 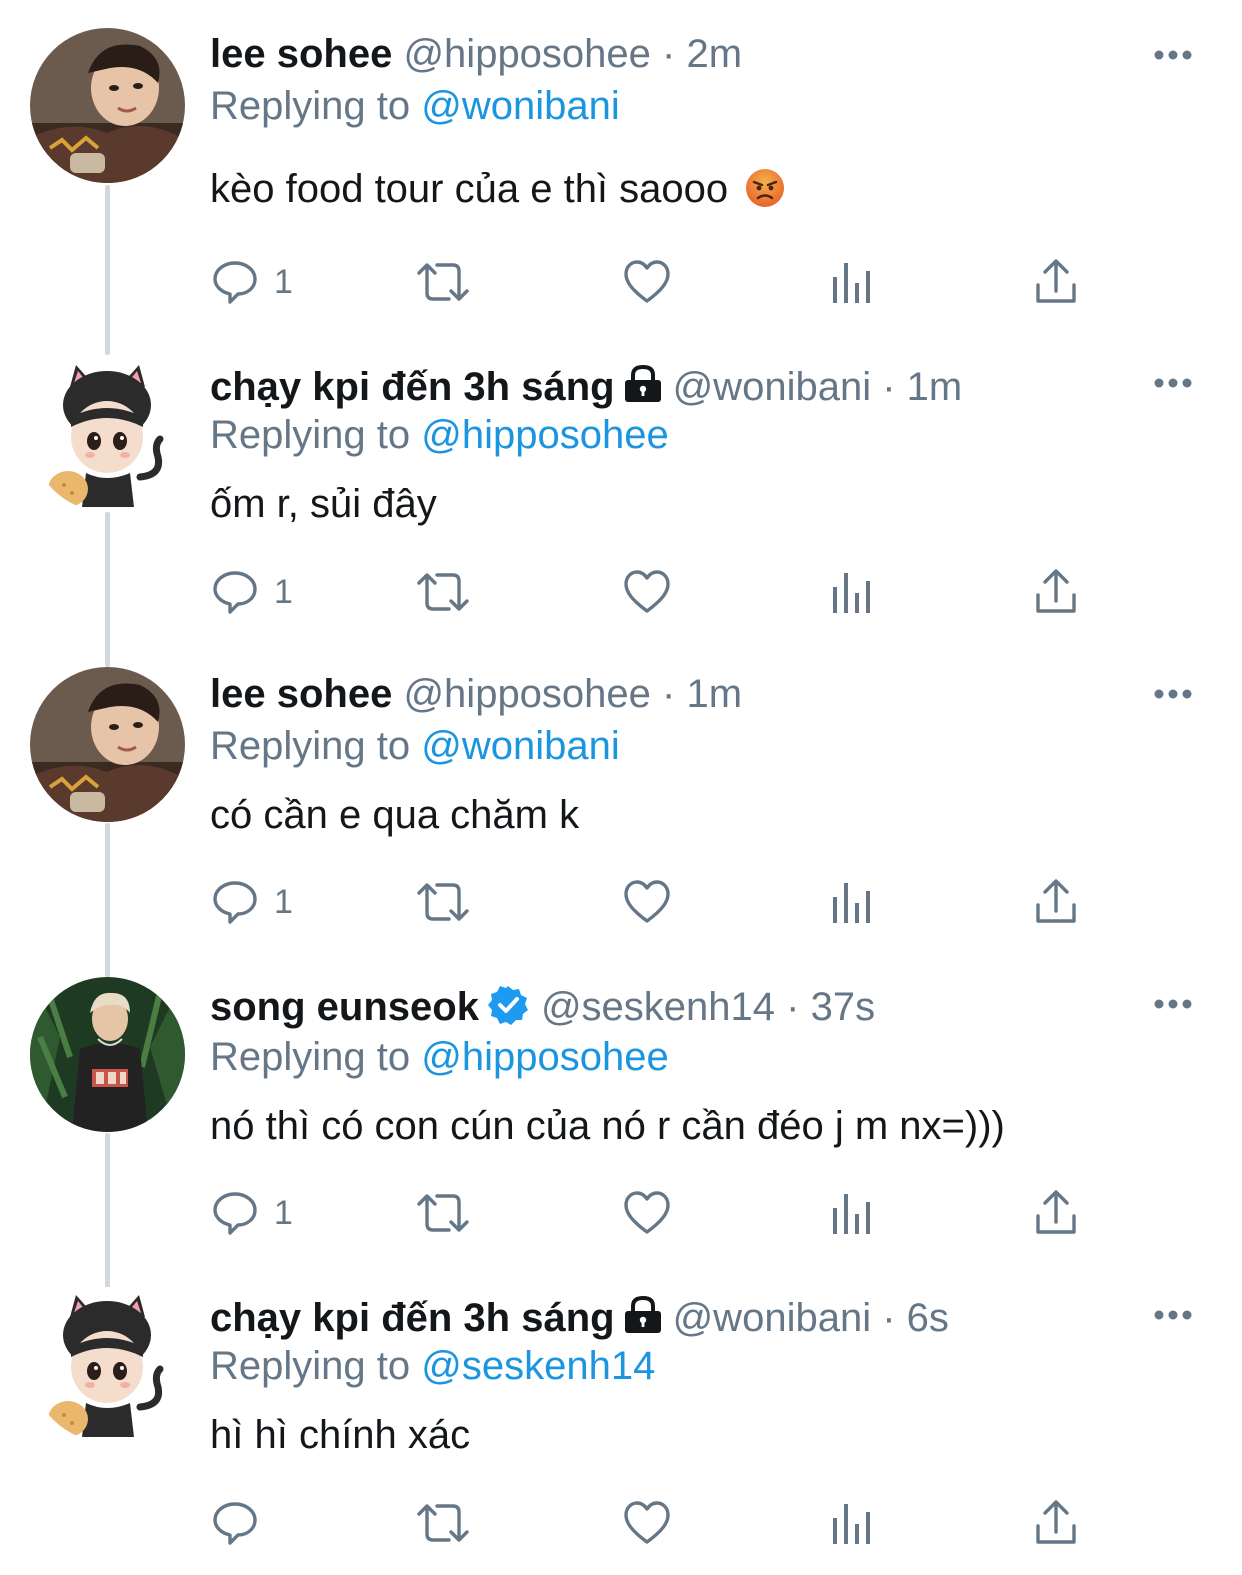 I want to click on display-name: song eunseok, so click(x=344, y=1007).